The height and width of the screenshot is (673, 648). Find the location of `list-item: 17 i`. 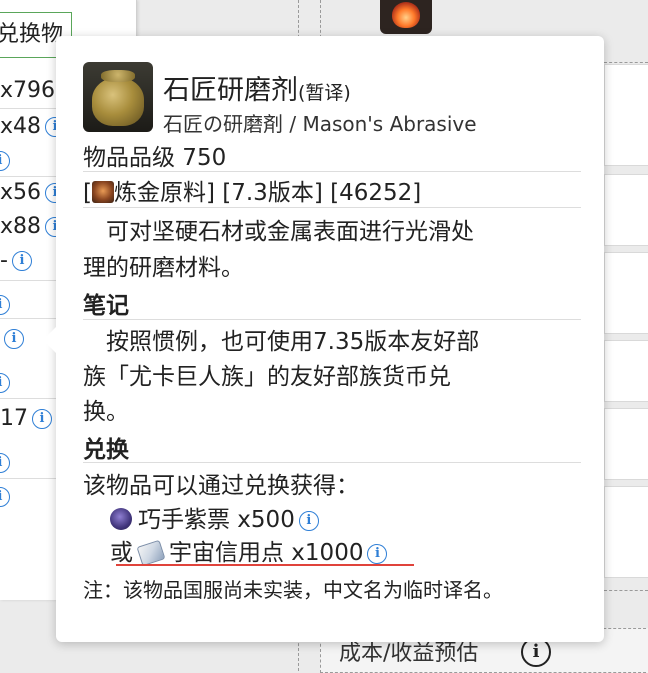

list-item: 17 i is located at coordinates (26, 419).